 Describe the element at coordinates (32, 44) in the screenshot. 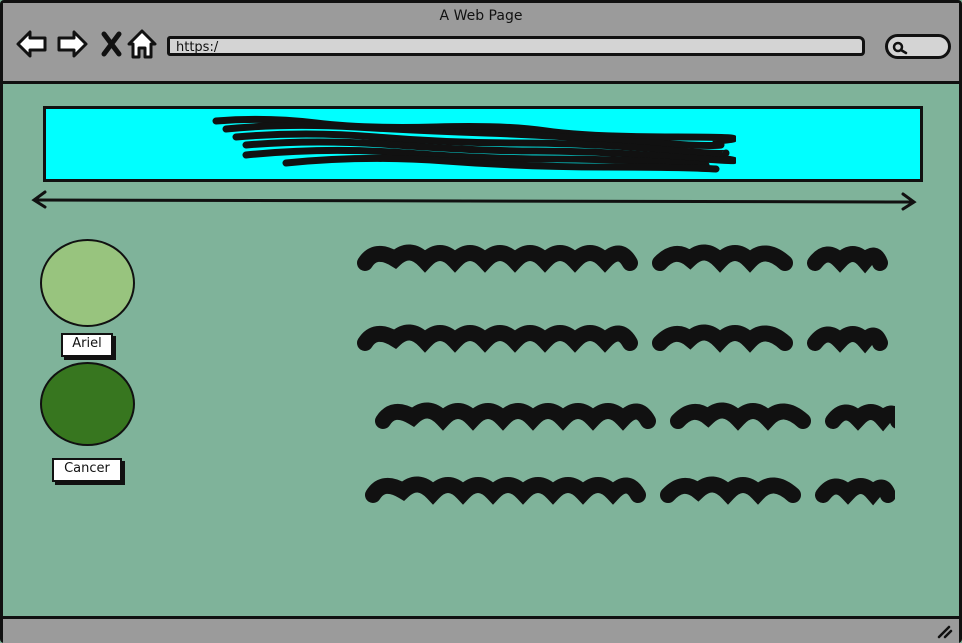

I see `back-arrow-icon` at that location.